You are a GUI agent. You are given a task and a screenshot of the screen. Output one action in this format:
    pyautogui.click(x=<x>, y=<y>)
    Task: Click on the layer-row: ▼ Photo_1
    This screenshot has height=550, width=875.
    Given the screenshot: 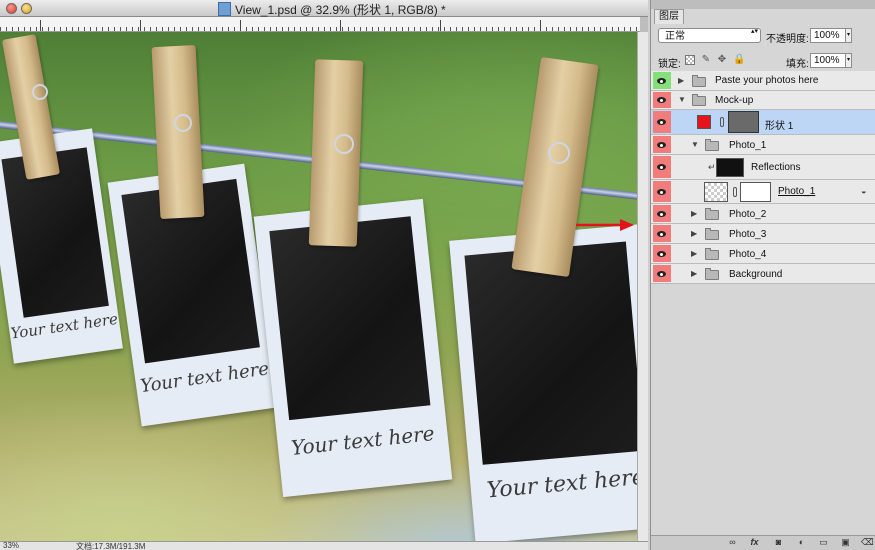 What is the action you would take?
    pyautogui.click(x=763, y=145)
    